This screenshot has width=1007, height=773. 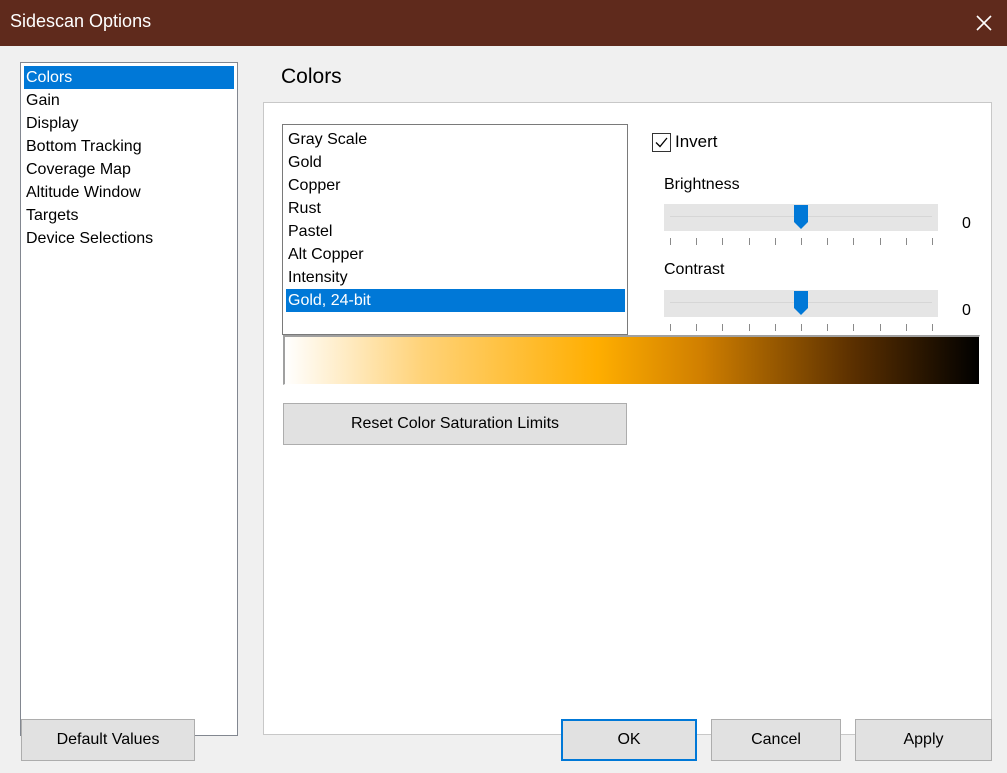 What do you see at coordinates (129, 123) in the screenshot?
I see `nav-item-display: Display` at bounding box center [129, 123].